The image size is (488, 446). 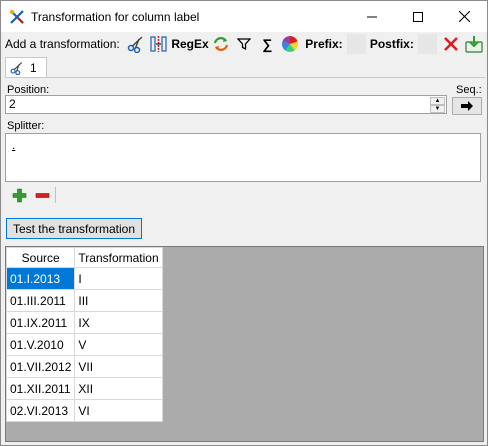 I want to click on source-cell: 01.IX.2011, so click(x=40, y=322).